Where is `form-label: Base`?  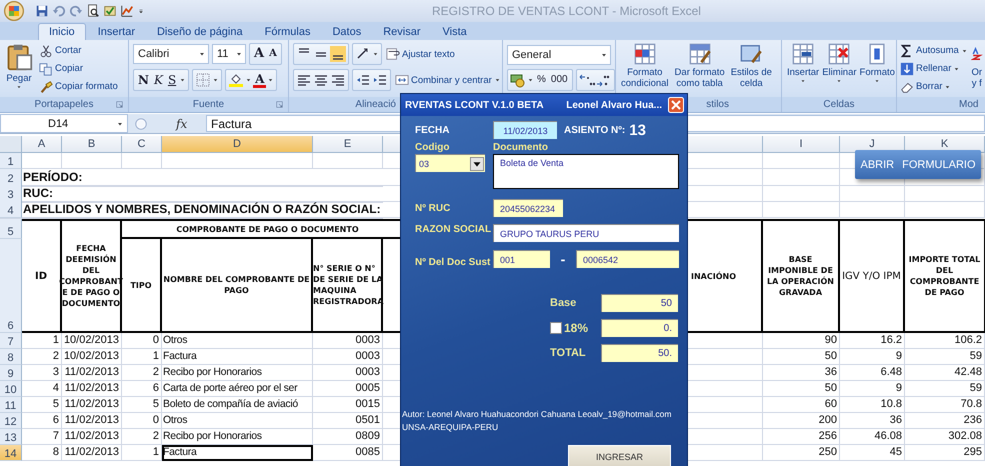
form-label: Base is located at coordinates (564, 303).